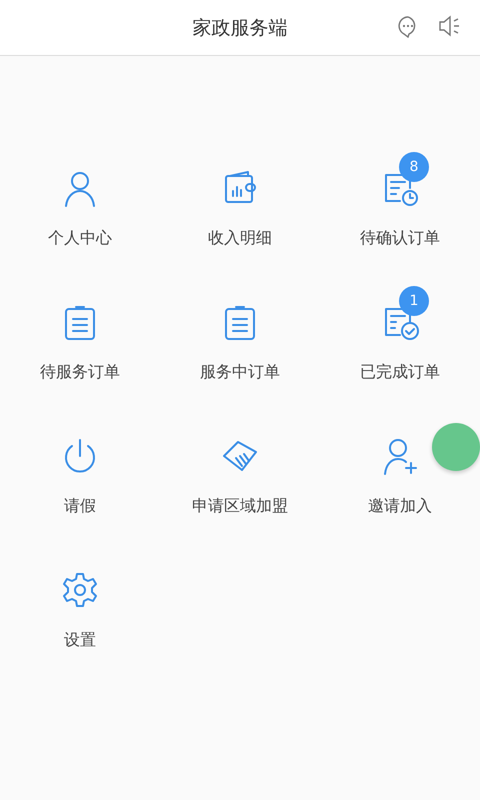  I want to click on menu-label: 设置, so click(80, 640).